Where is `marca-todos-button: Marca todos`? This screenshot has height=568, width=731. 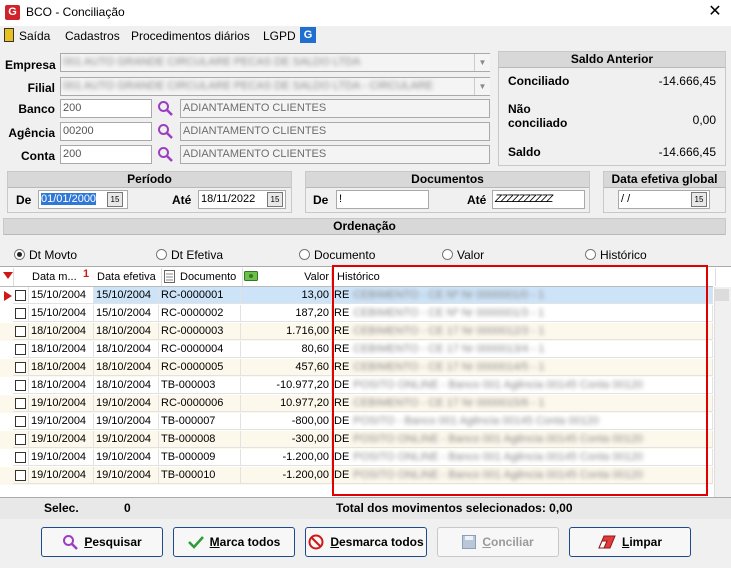
marca-todos-button: Marca todos is located at coordinates (234, 542).